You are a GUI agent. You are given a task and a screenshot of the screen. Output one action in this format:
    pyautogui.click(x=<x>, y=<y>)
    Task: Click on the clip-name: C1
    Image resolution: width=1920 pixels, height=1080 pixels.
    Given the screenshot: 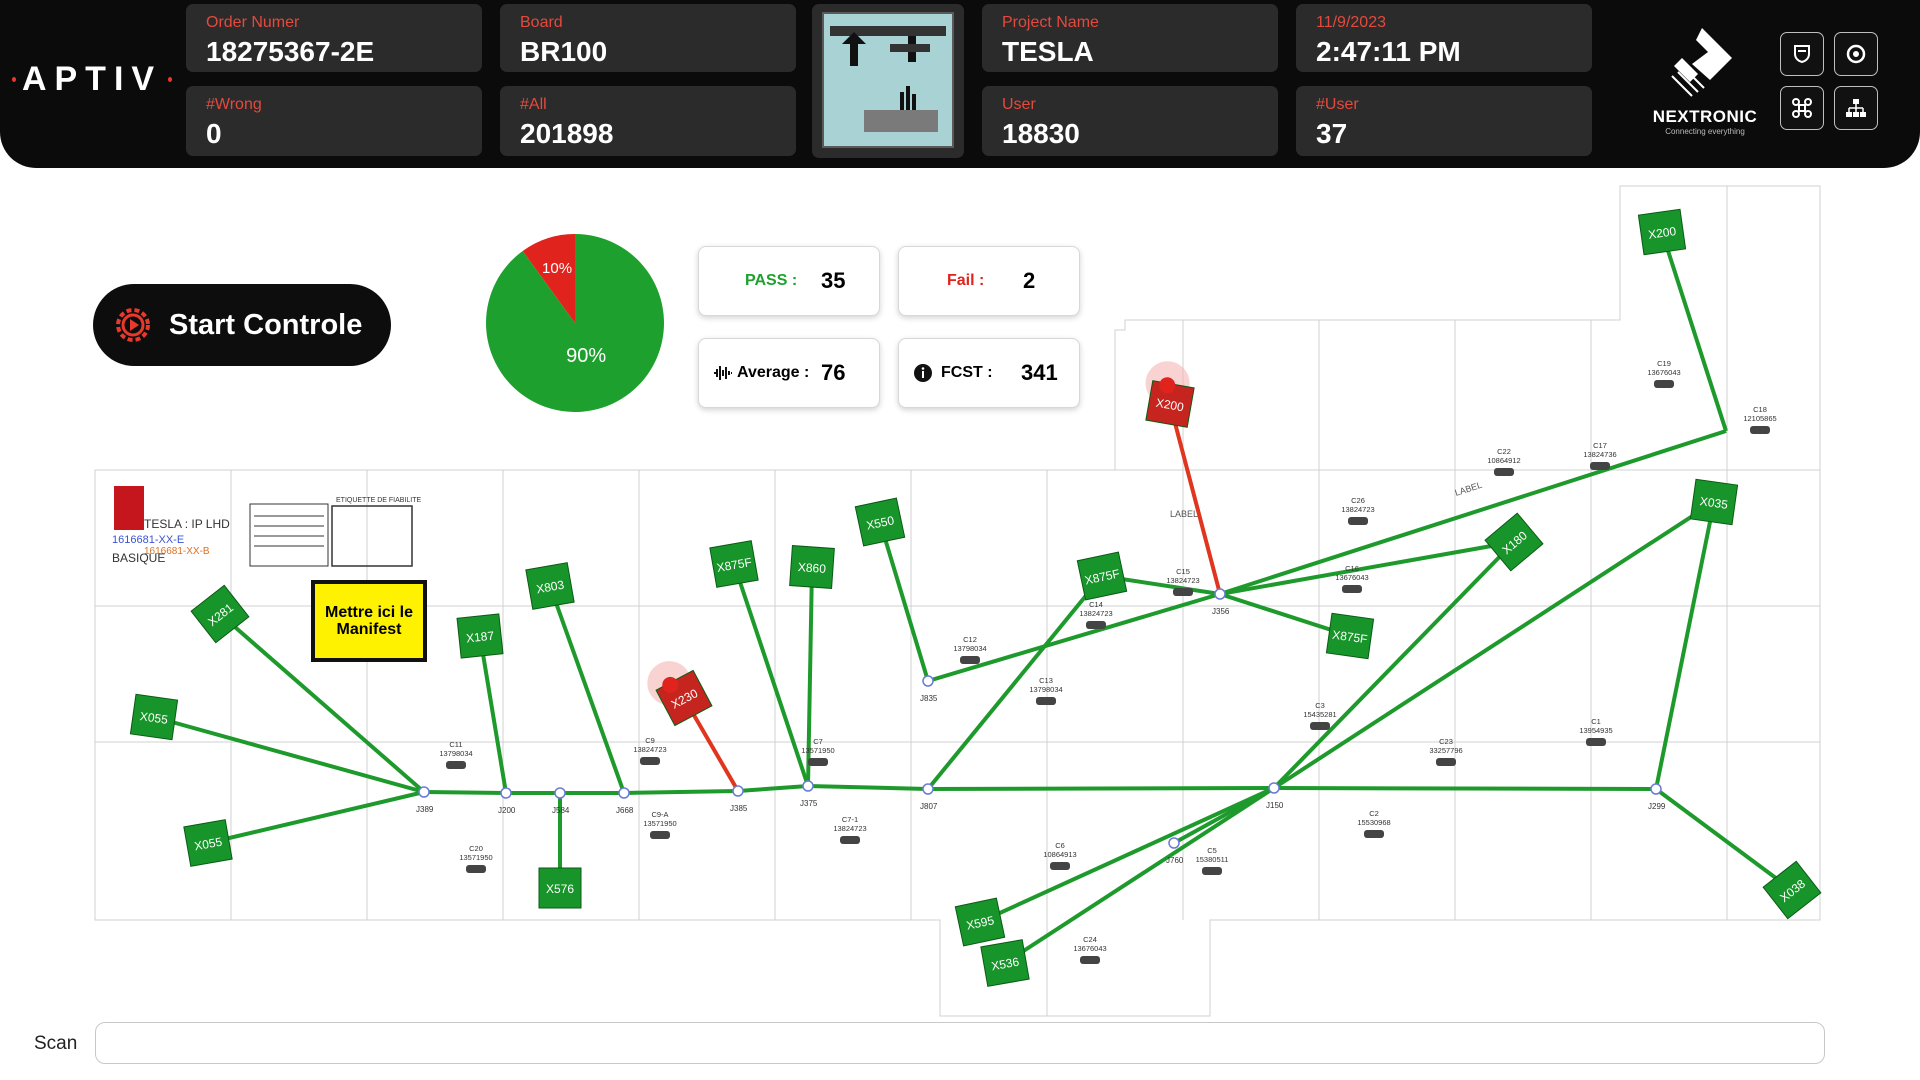 What is the action you would take?
    pyautogui.click(x=1596, y=721)
    